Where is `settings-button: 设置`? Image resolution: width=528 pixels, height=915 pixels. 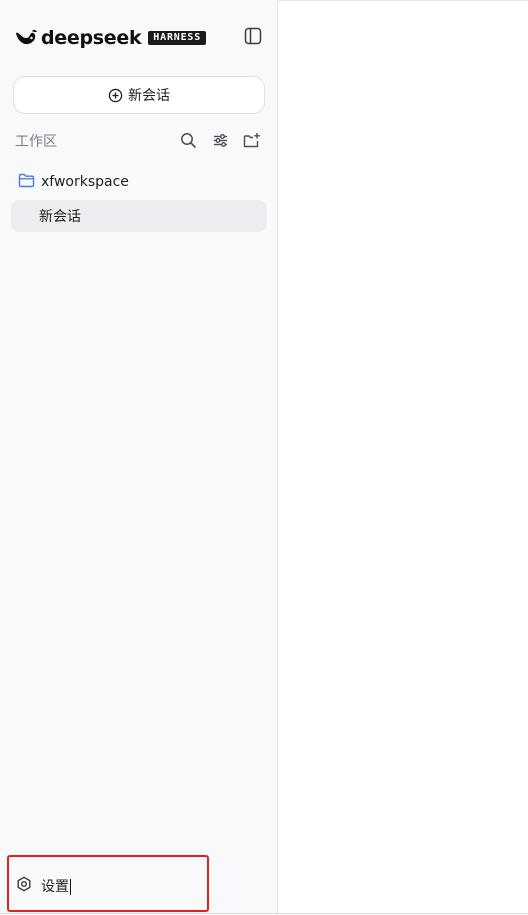 settings-button: 设置 is located at coordinates (43, 886).